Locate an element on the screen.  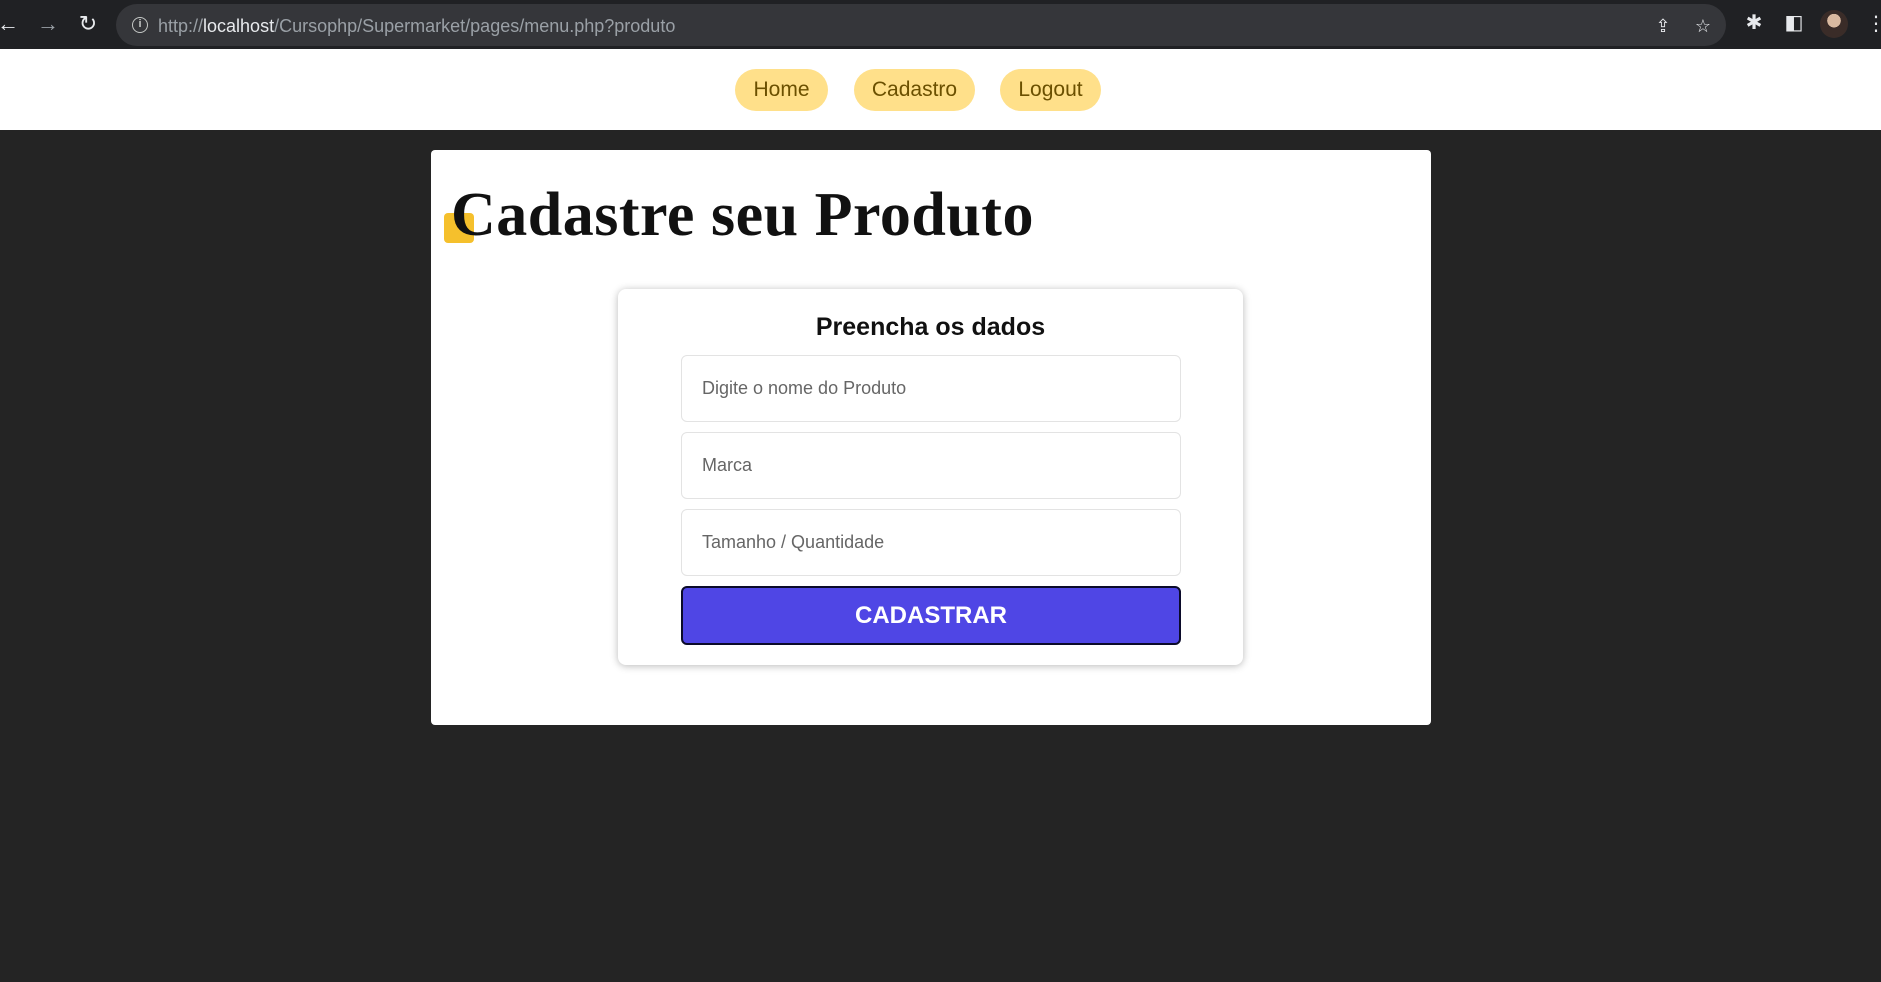
product-form: Preencha os dados CADASTRAR is located at coordinates (930, 477).